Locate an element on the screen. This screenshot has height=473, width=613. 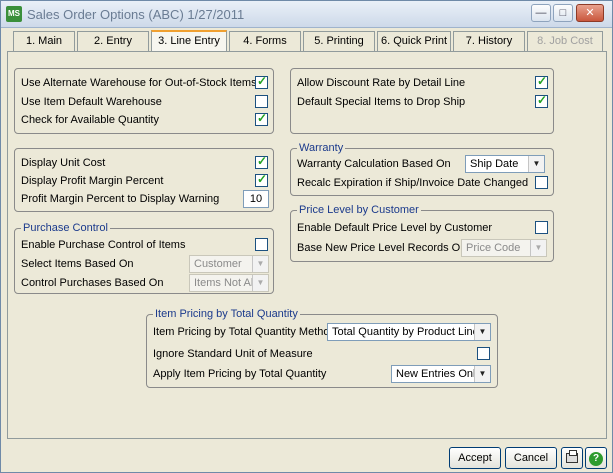
drop-ship-checkbox is located at coordinates (541, 100).